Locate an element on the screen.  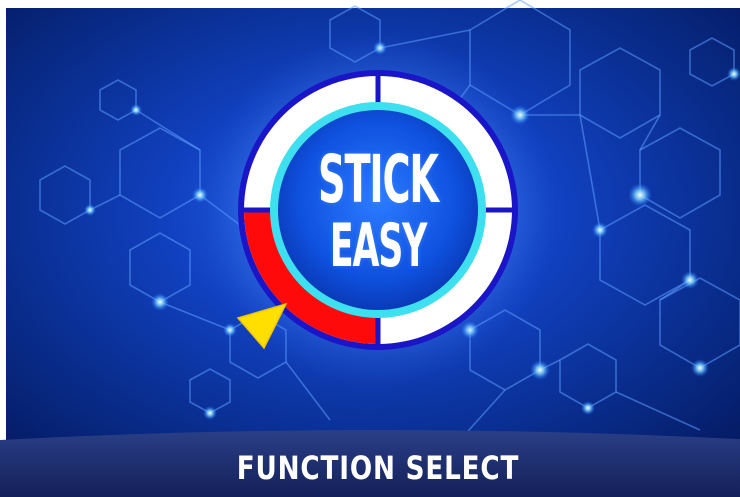
logo-title-line-1: STICK is located at coordinates (378, 179).